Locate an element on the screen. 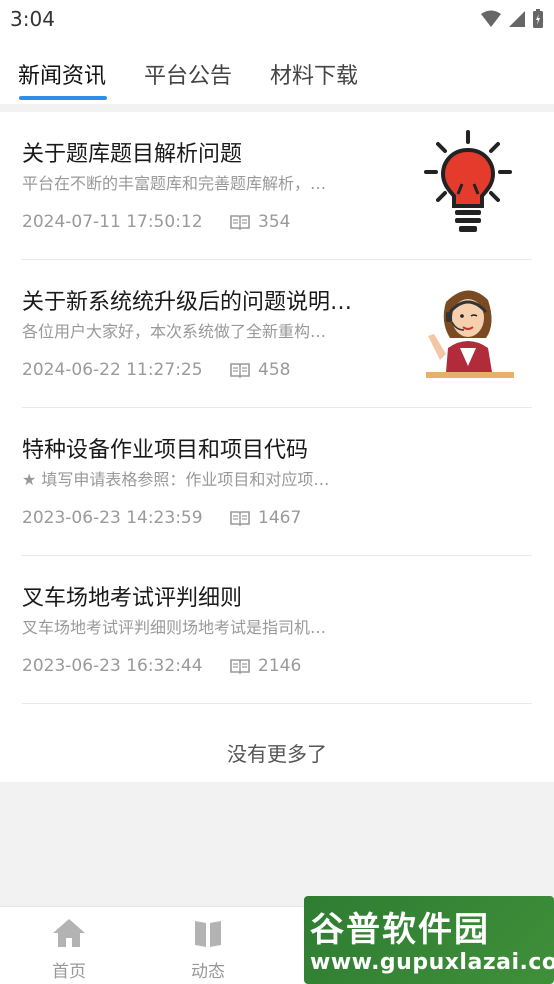 The image size is (554, 984). watermark-title: 谷普软件园 is located at coordinates (400, 930).